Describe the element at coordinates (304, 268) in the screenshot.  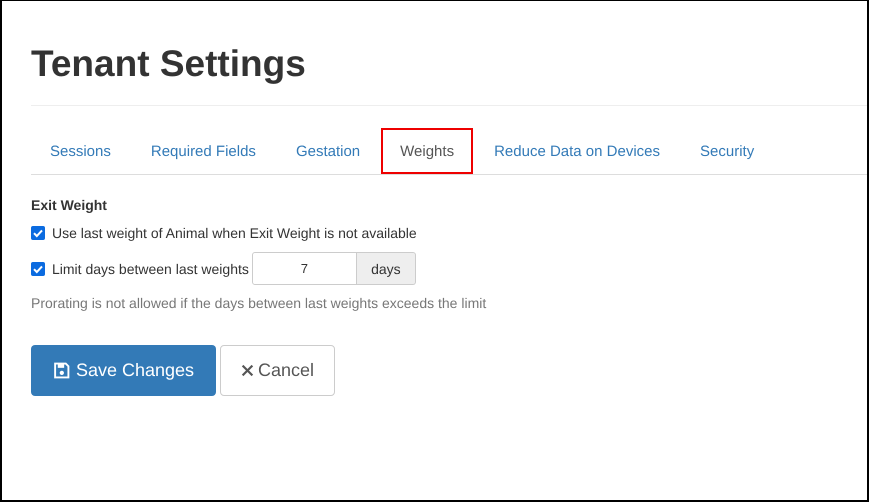
I see `days-input: 7` at that location.